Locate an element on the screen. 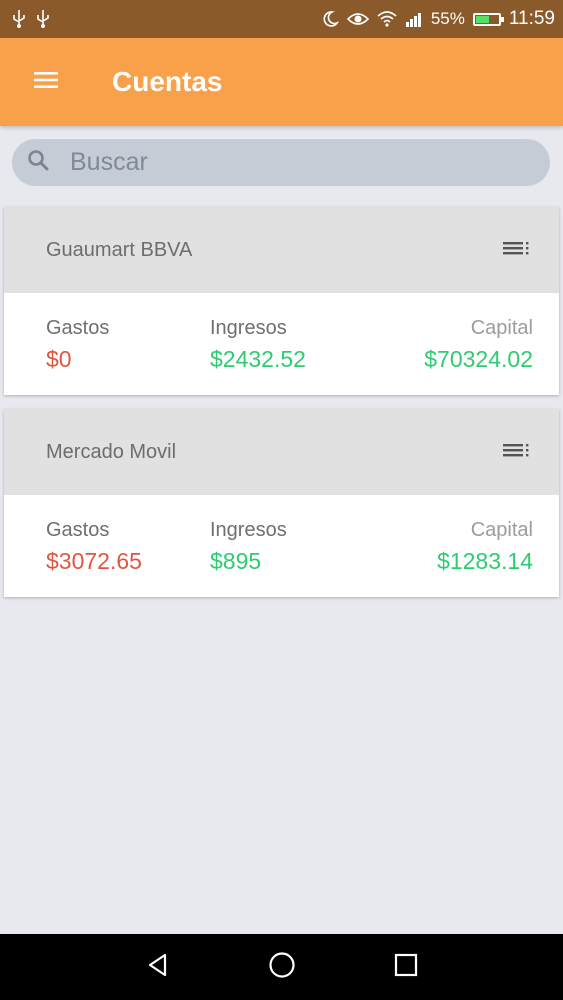 The width and height of the screenshot is (563, 1000). ingresos-value: $2432.52 is located at coordinates (258, 359).